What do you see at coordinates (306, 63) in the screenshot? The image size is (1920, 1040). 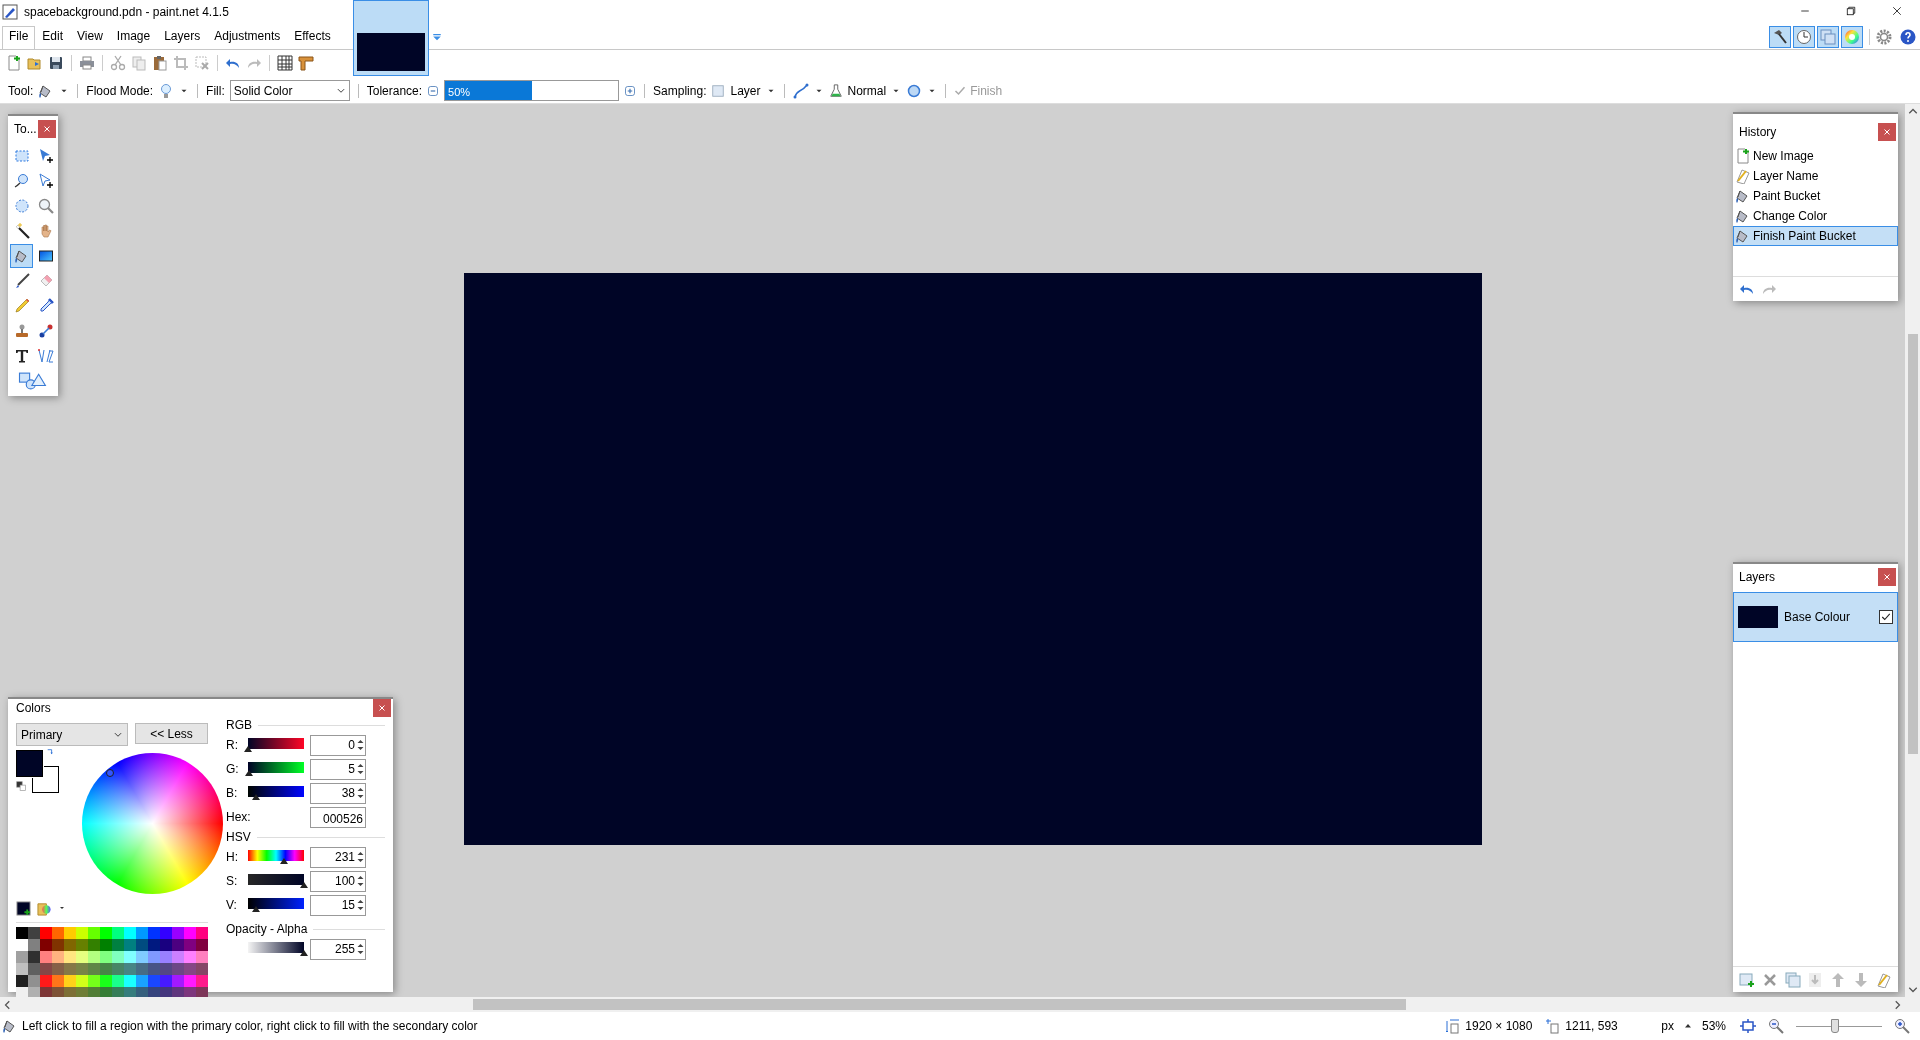 I see `ruler-icon` at bounding box center [306, 63].